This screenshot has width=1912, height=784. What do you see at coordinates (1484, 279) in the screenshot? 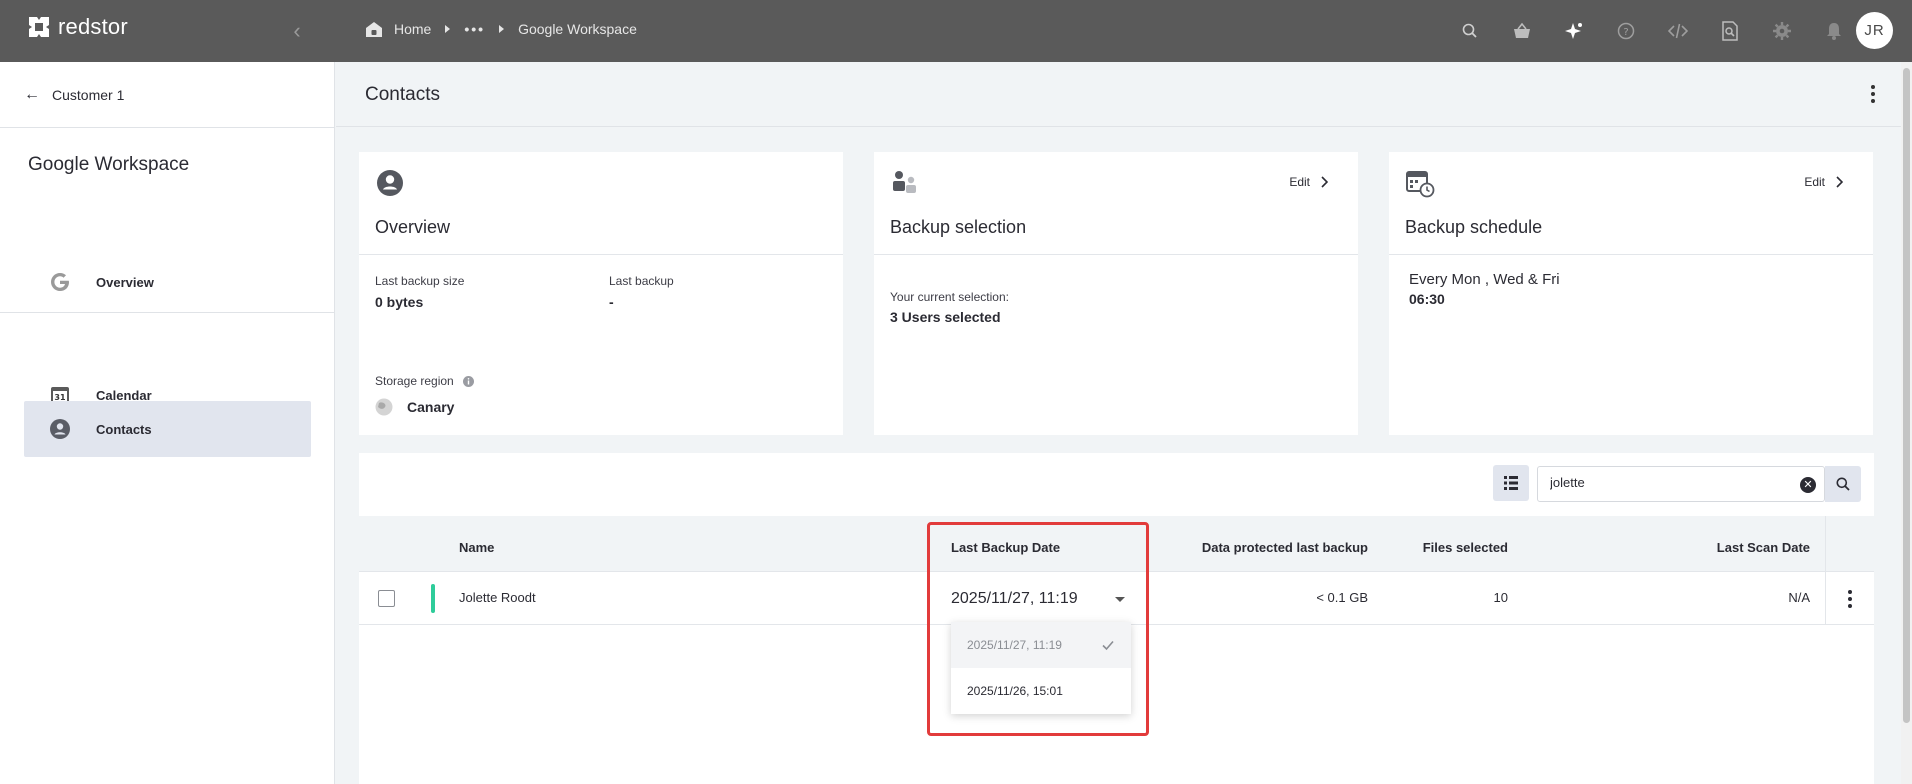
I see `schedule-days: Every Mon , Wed & Fri` at bounding box center [1484, 279].